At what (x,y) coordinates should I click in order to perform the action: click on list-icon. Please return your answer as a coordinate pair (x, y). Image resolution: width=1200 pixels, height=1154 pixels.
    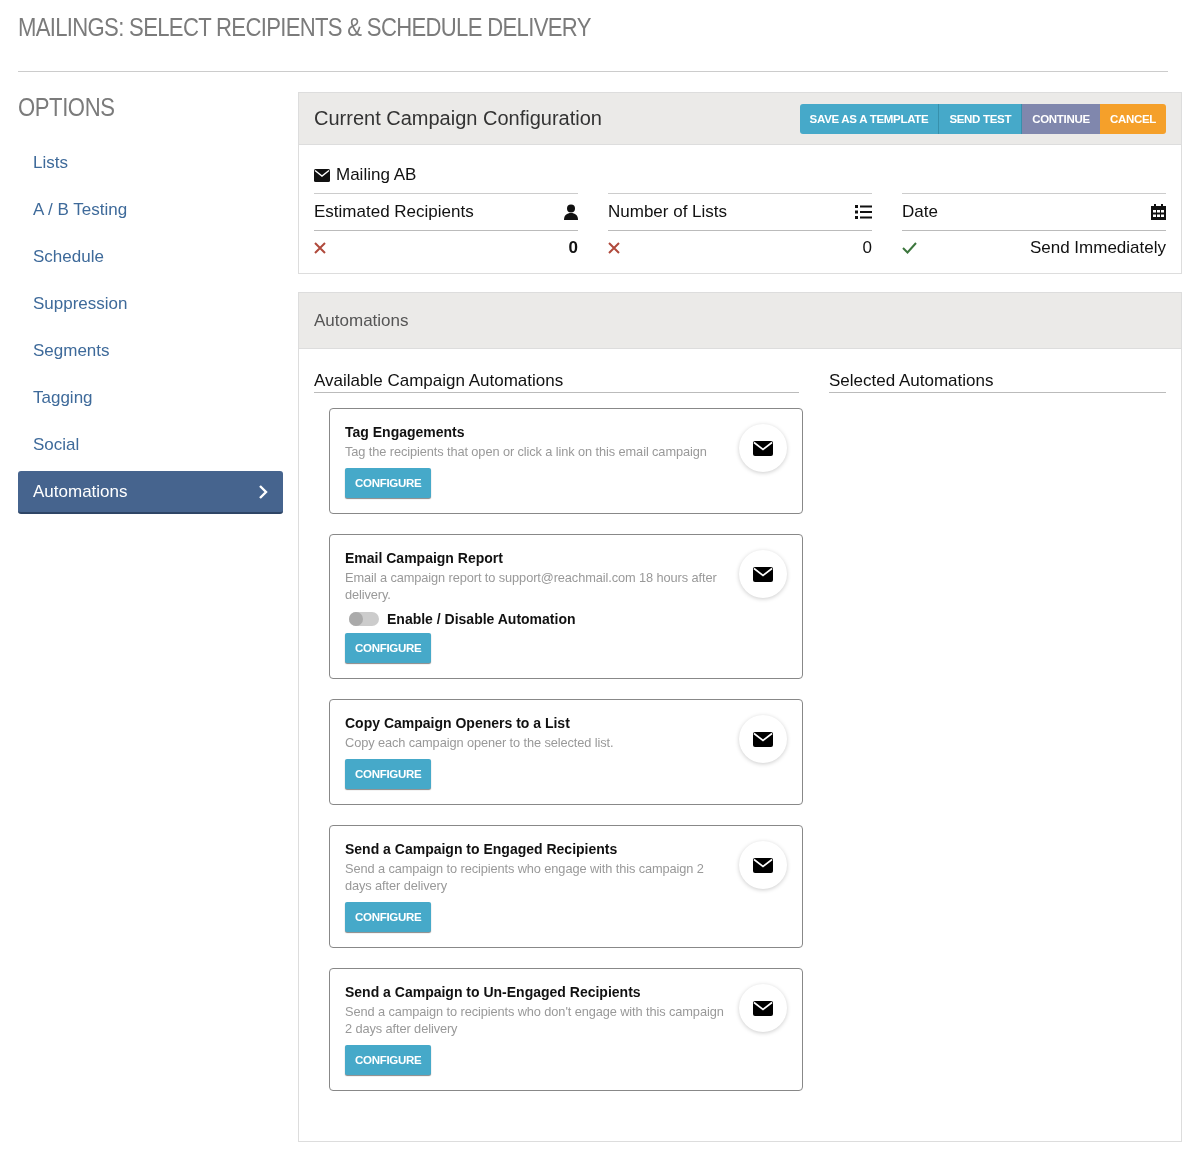
    Looking at the image, I should click on (863, 212).